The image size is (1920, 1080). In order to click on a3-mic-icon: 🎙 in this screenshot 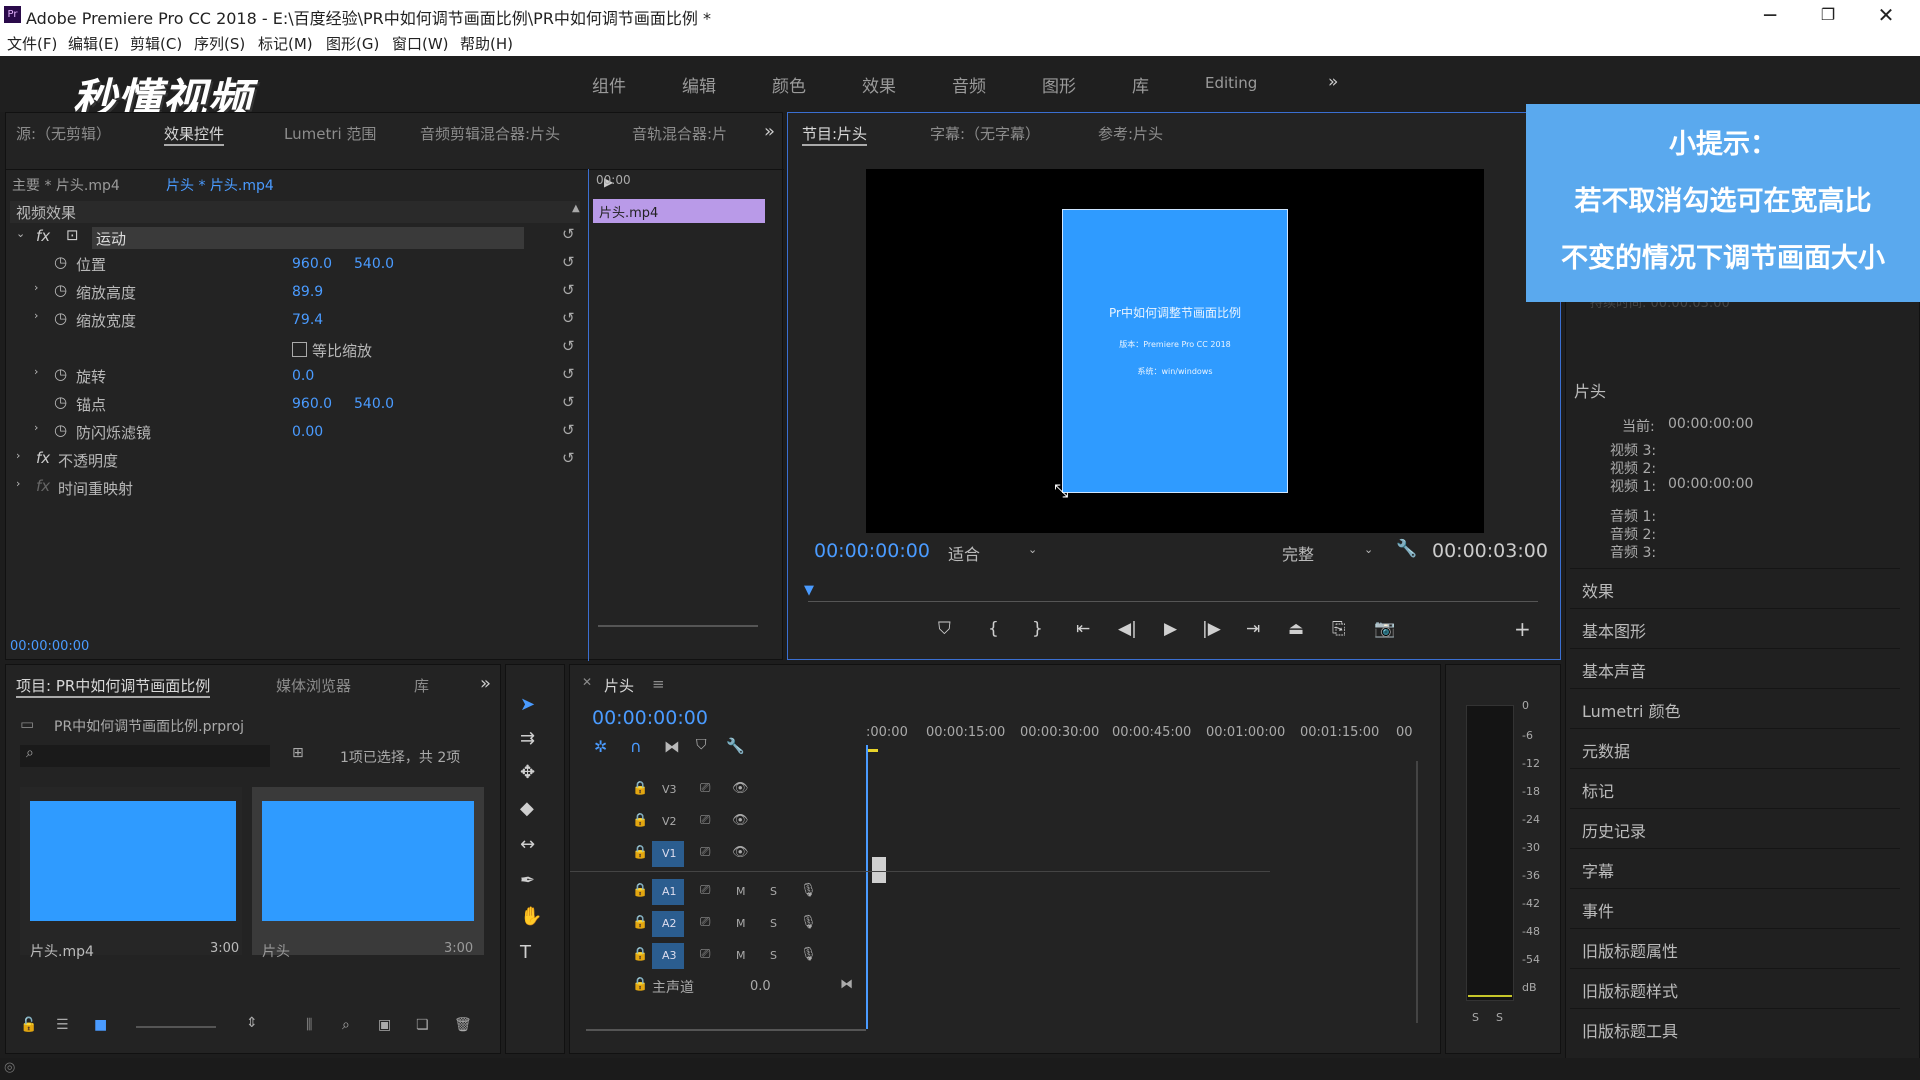, I will do `click(808, 954)`.